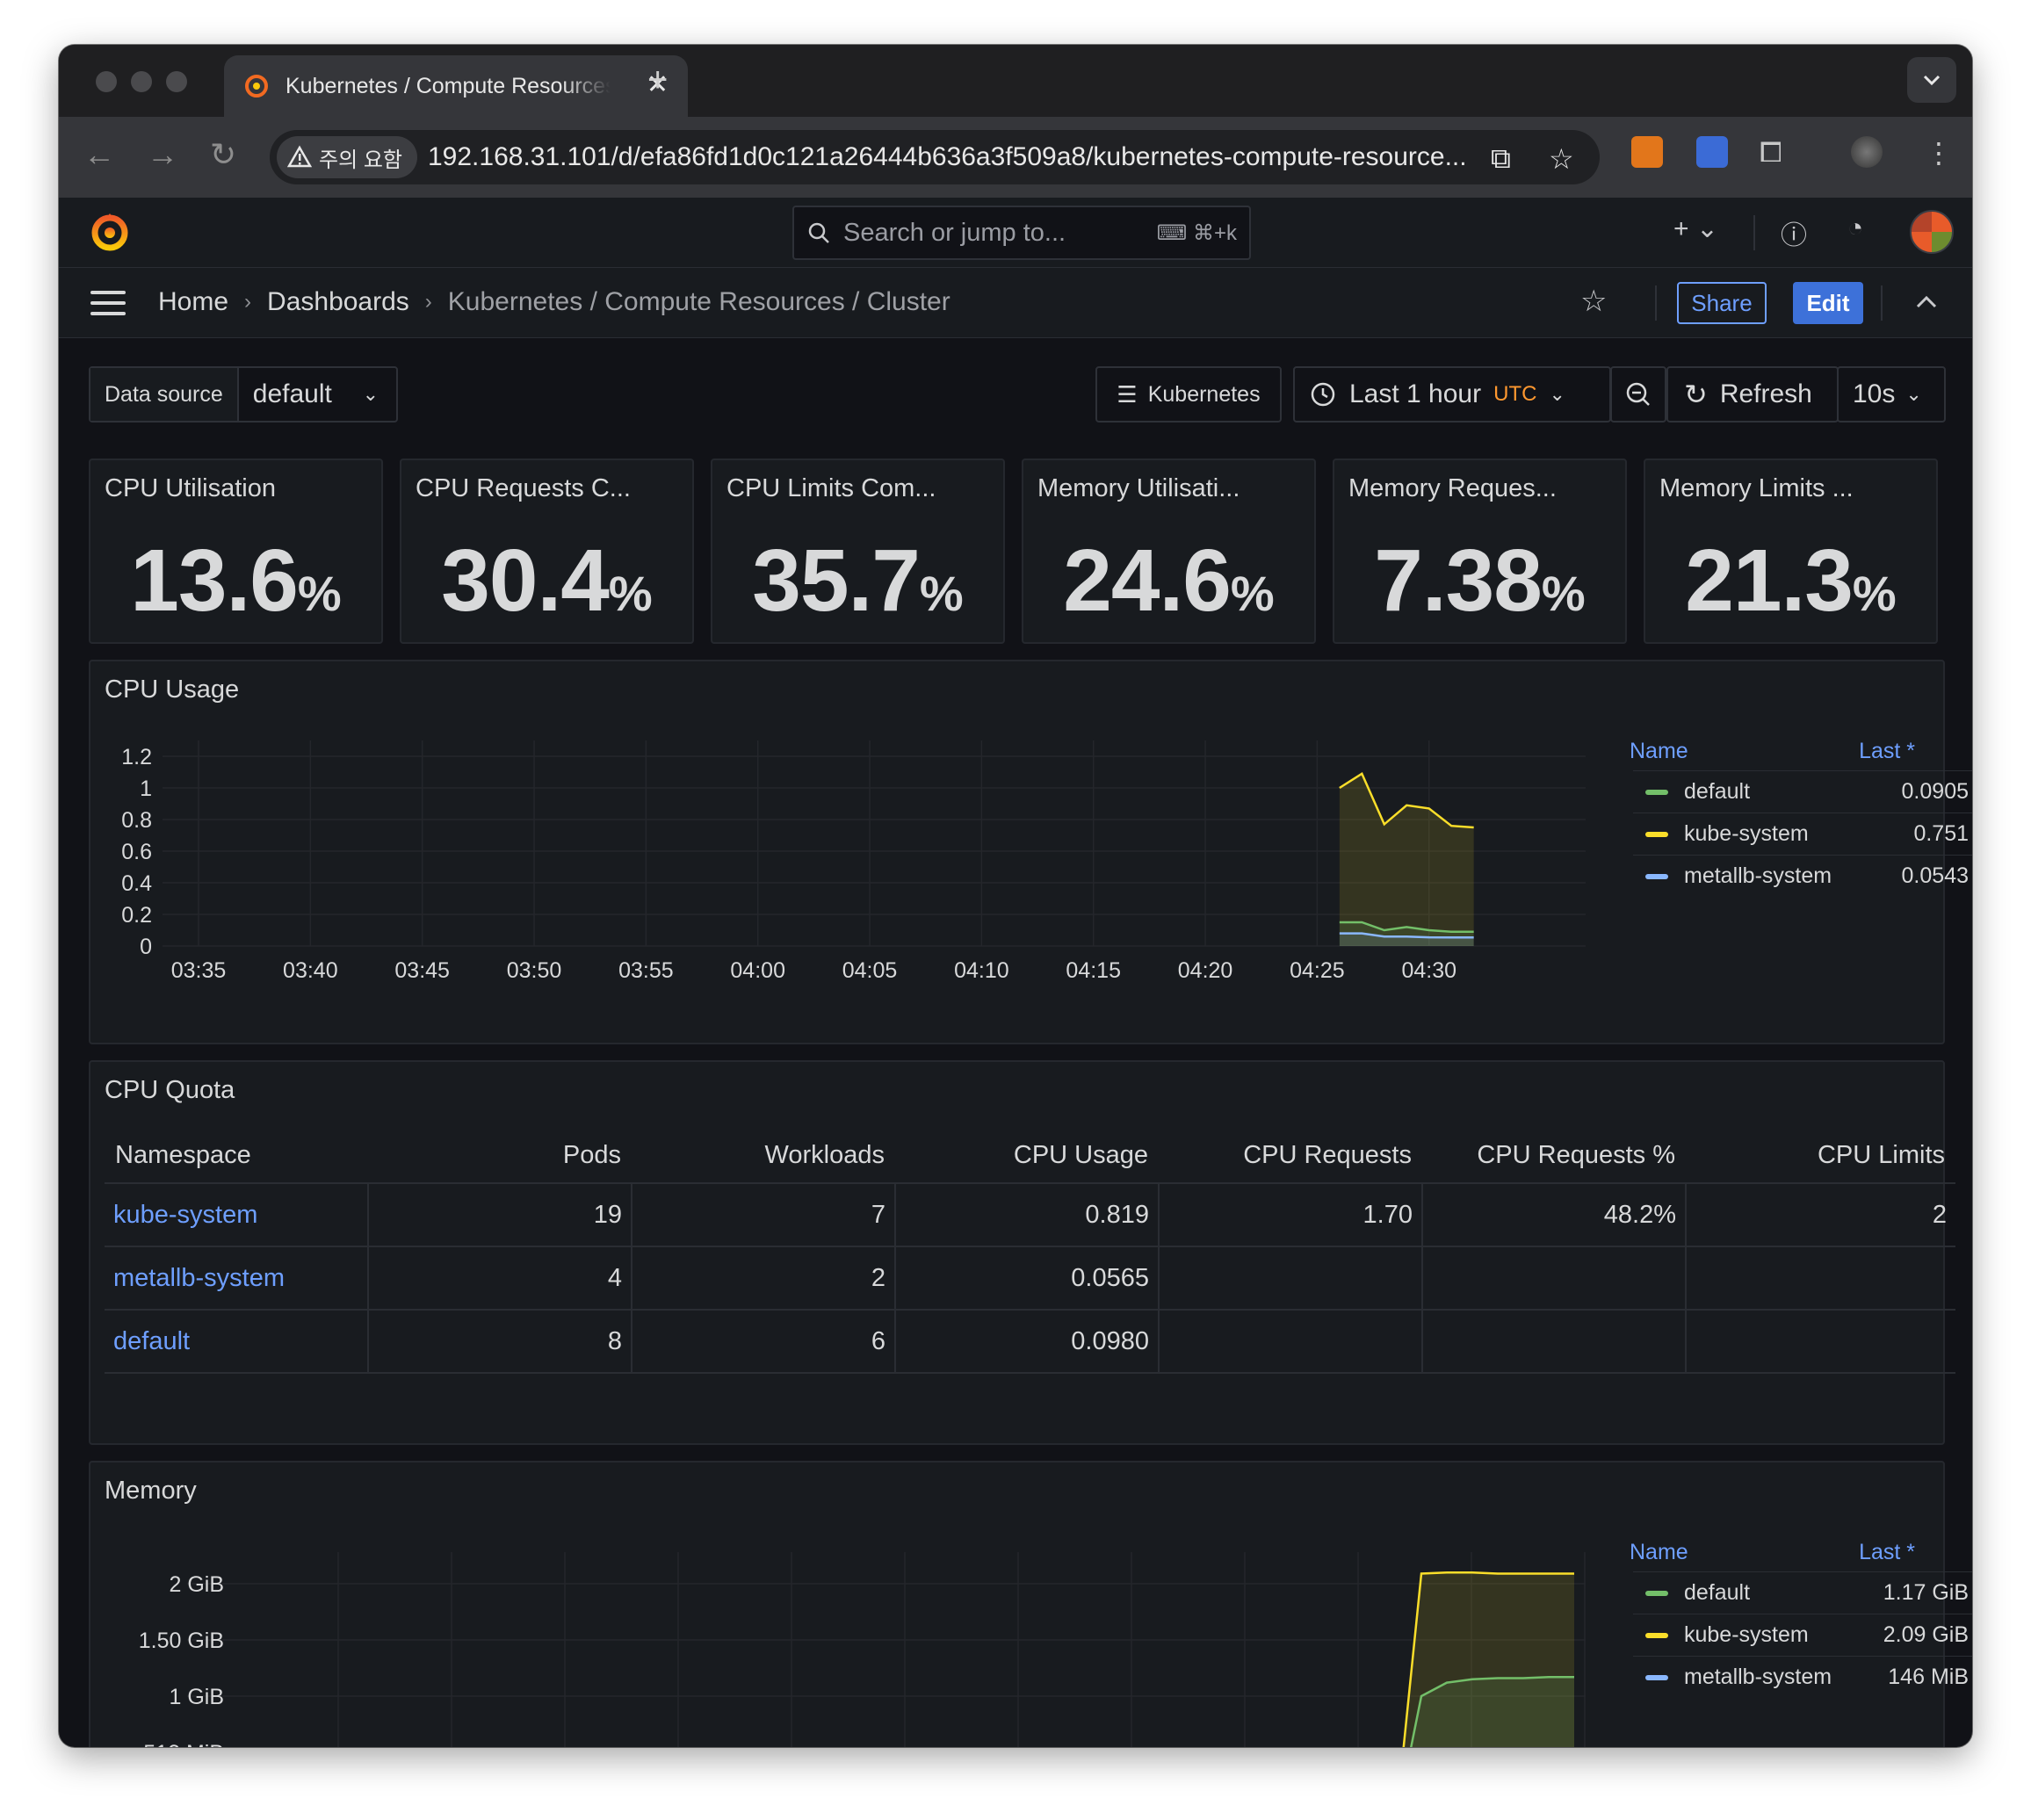 This screenshot has width=2031, height=1820. I want to click on refresh-interval-picker: 10s ⌄, so click(1892, 394).